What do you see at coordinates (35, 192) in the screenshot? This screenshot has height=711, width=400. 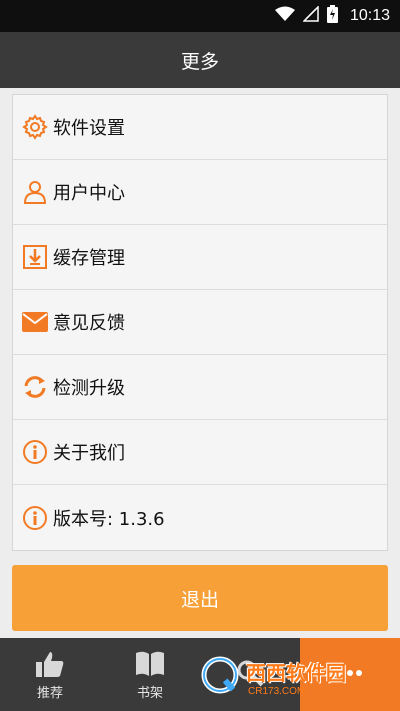 I see `user-icon` at bounding box center [35, 192].